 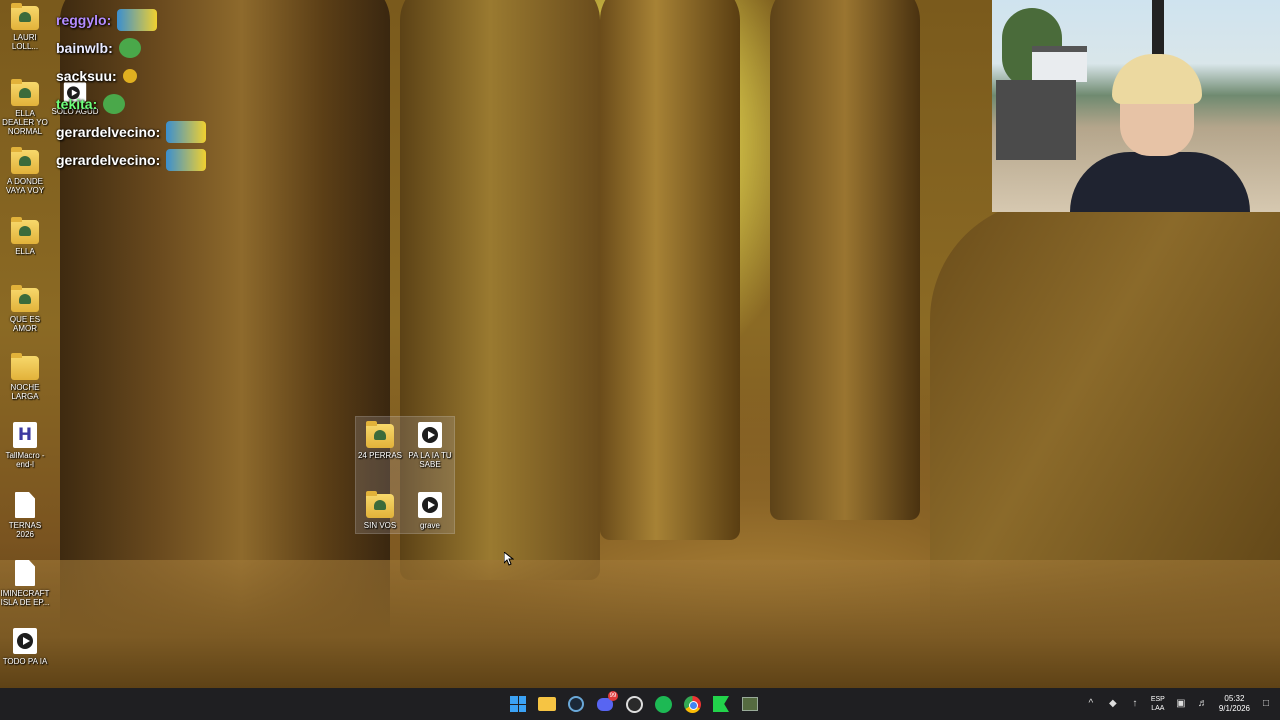 I want to click on shield-icon: ◆, so click(x=1113, y=704).